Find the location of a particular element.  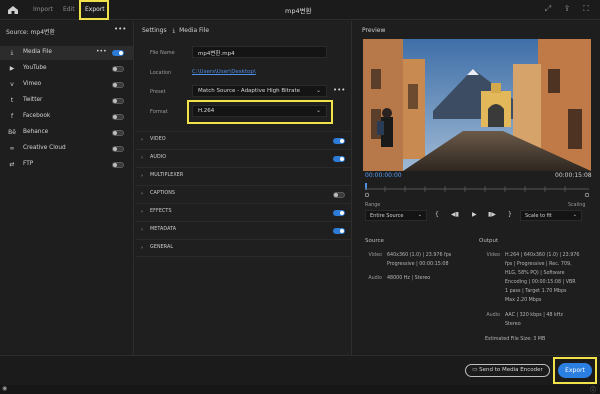

section-label: METADATA is located at coordinates (163, 229).